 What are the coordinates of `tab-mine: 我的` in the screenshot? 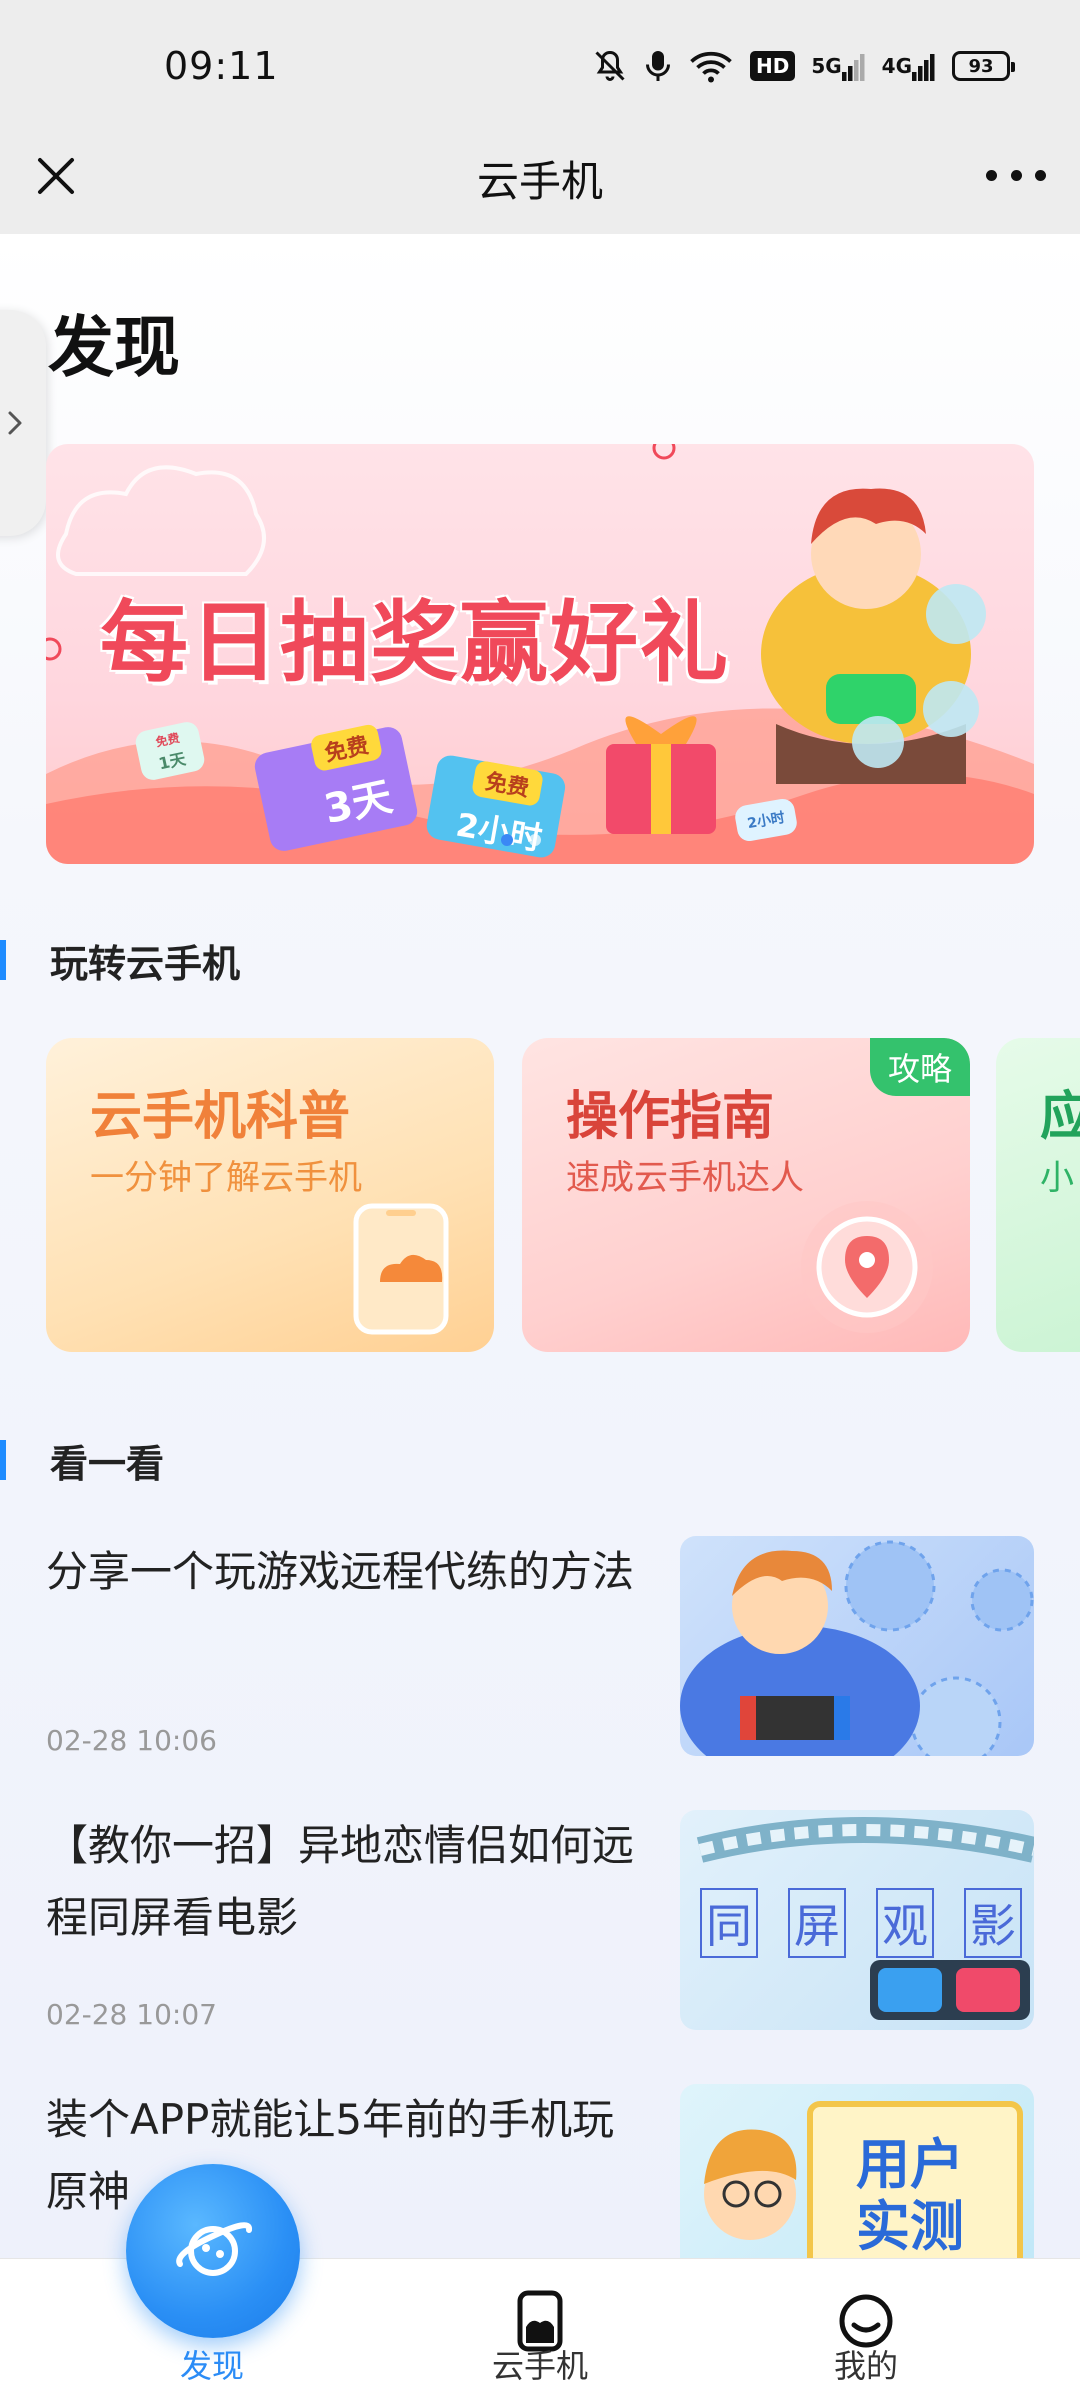 It's located at (866, 2329).